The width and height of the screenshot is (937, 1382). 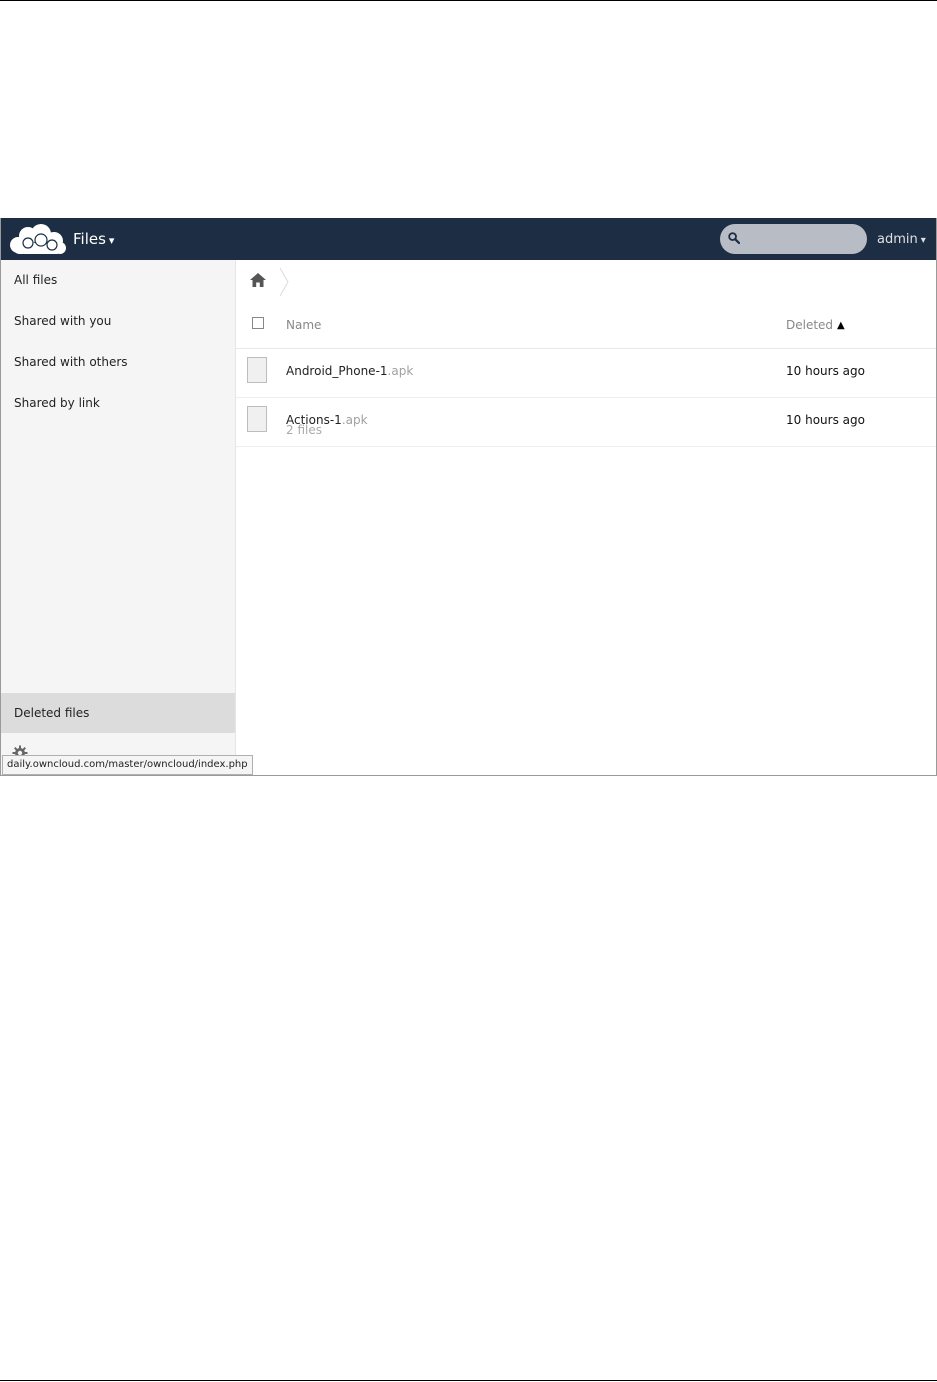 What do you see at coordinates (258, 323) in the screenshot?
I see `select-all-checkbox` at bounding box center [258, 323].